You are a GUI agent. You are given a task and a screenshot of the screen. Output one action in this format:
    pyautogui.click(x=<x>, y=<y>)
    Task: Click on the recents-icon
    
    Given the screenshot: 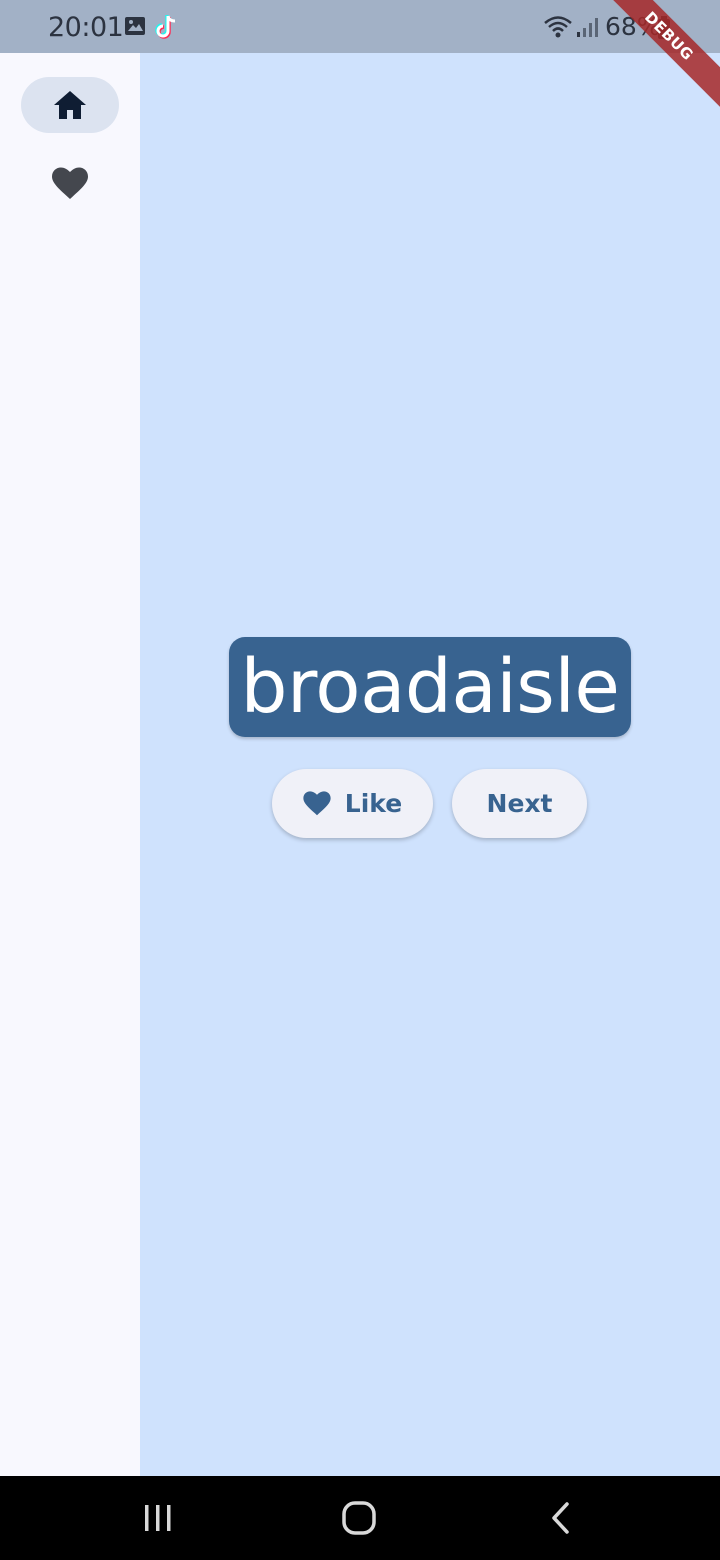 What is the action you would take?
    pyautogui.click(x=158, y=1520)
    